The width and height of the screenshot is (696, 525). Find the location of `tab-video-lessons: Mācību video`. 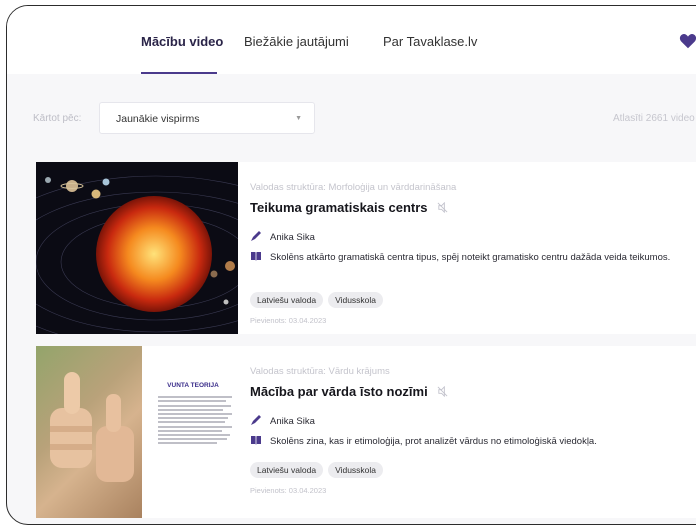

tab-video-lessons: Mācību video is located at coordinates (182, 41).